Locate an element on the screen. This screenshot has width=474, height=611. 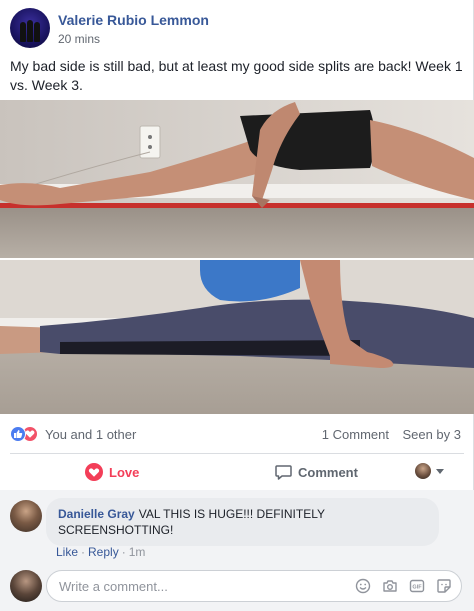
comment-author: Danielle Gray is located at coordinates (96, 514).